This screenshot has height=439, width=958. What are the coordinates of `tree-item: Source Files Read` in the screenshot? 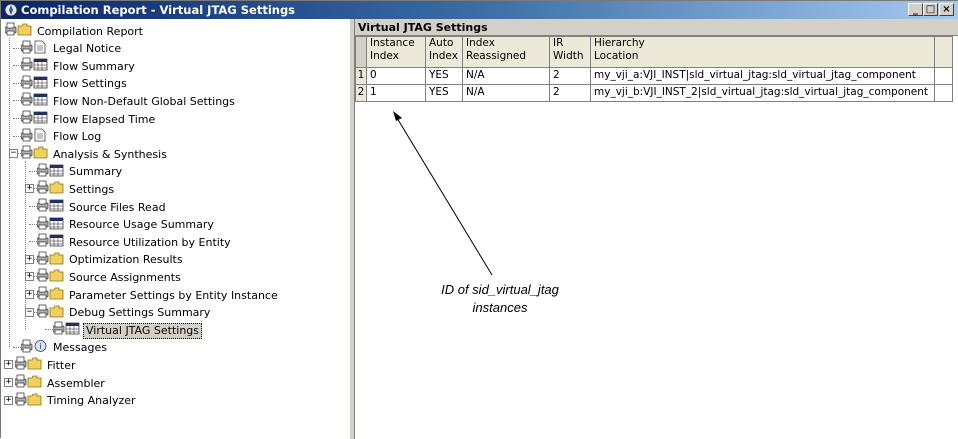 It's located at (102, 207).